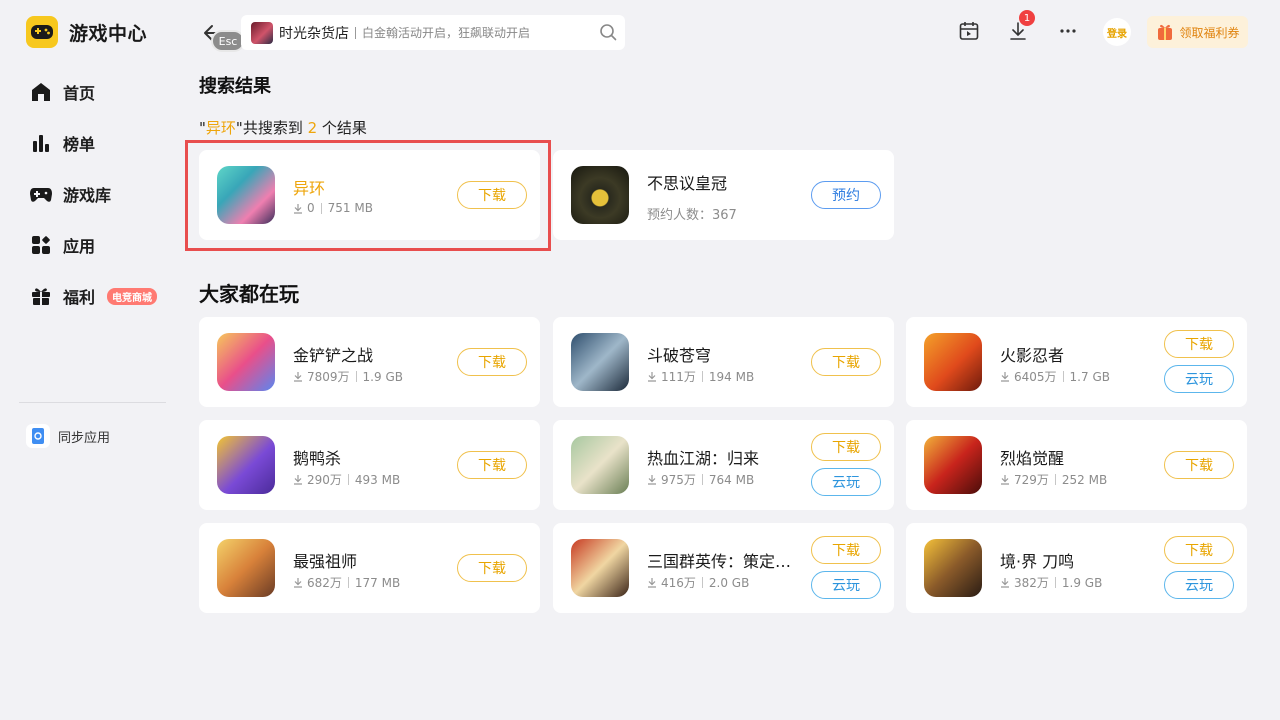  What do you see at coordinates (377, 479) in the screenshot?
I see `file-size: 493 MB` at bounding box center [377, 479].